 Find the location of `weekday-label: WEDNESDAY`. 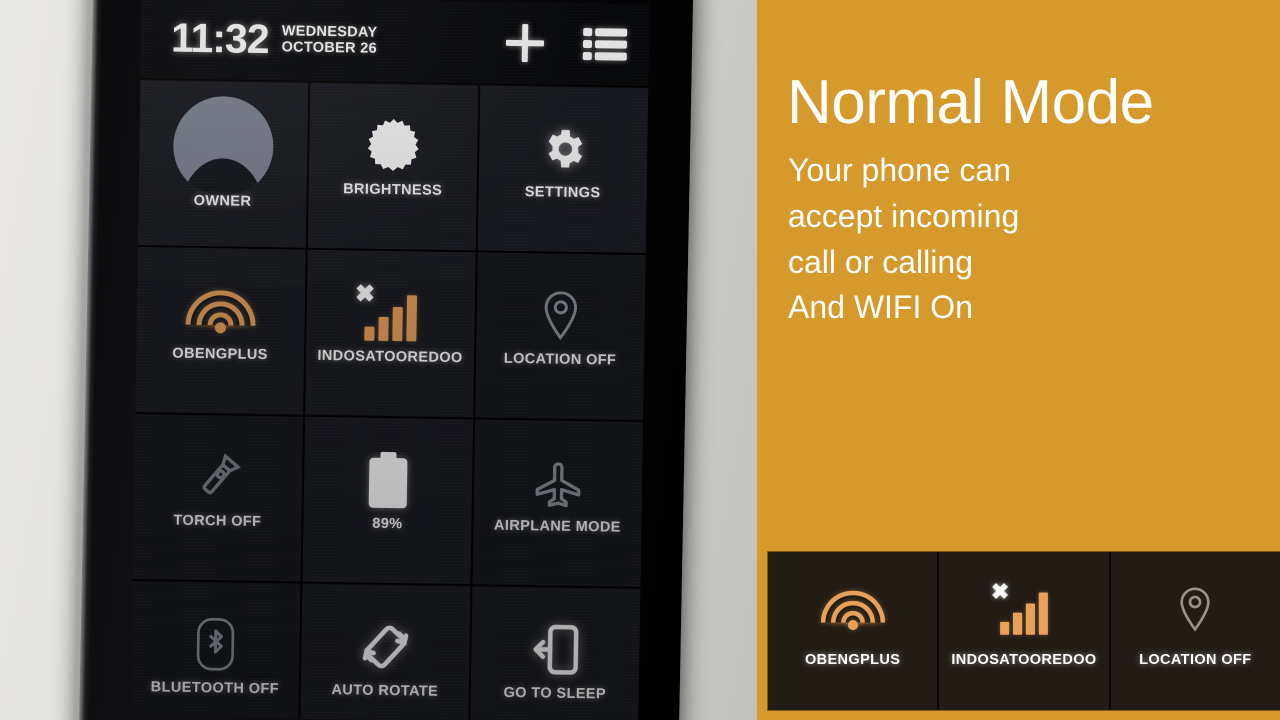

weekday-label: WEDNESDAY is located at coordinates (329, 32).